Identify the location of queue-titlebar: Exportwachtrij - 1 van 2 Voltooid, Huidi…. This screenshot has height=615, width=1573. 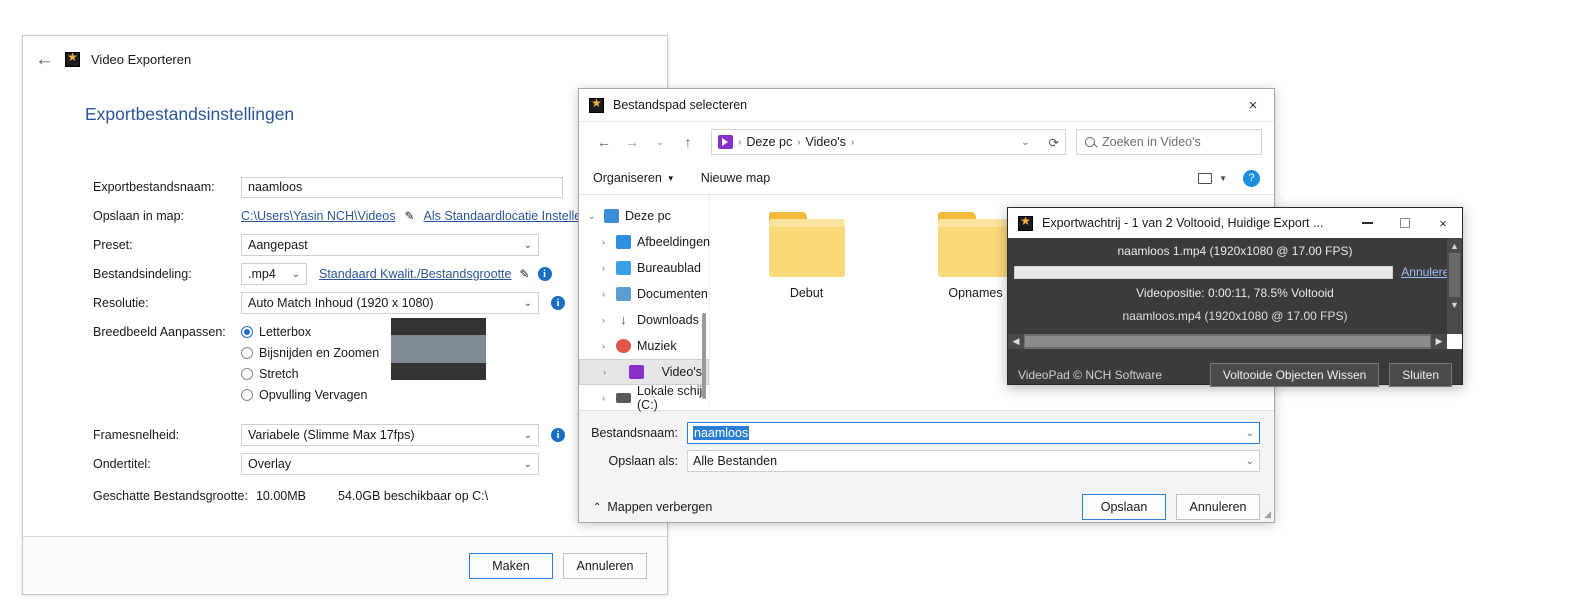
(1235, 223).